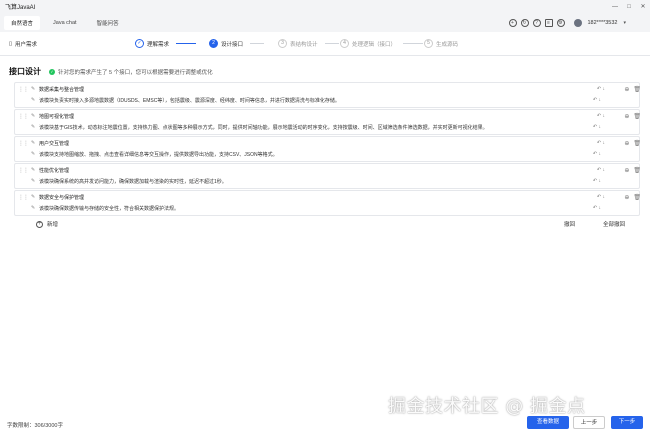 The height and width of the screenshot is (433, 650). What do you see at coordinates (327, 224) in the screenshot?
I see `list-toolbar: + 新增 撤回 全部撤回` at bounding box center [327, 224].